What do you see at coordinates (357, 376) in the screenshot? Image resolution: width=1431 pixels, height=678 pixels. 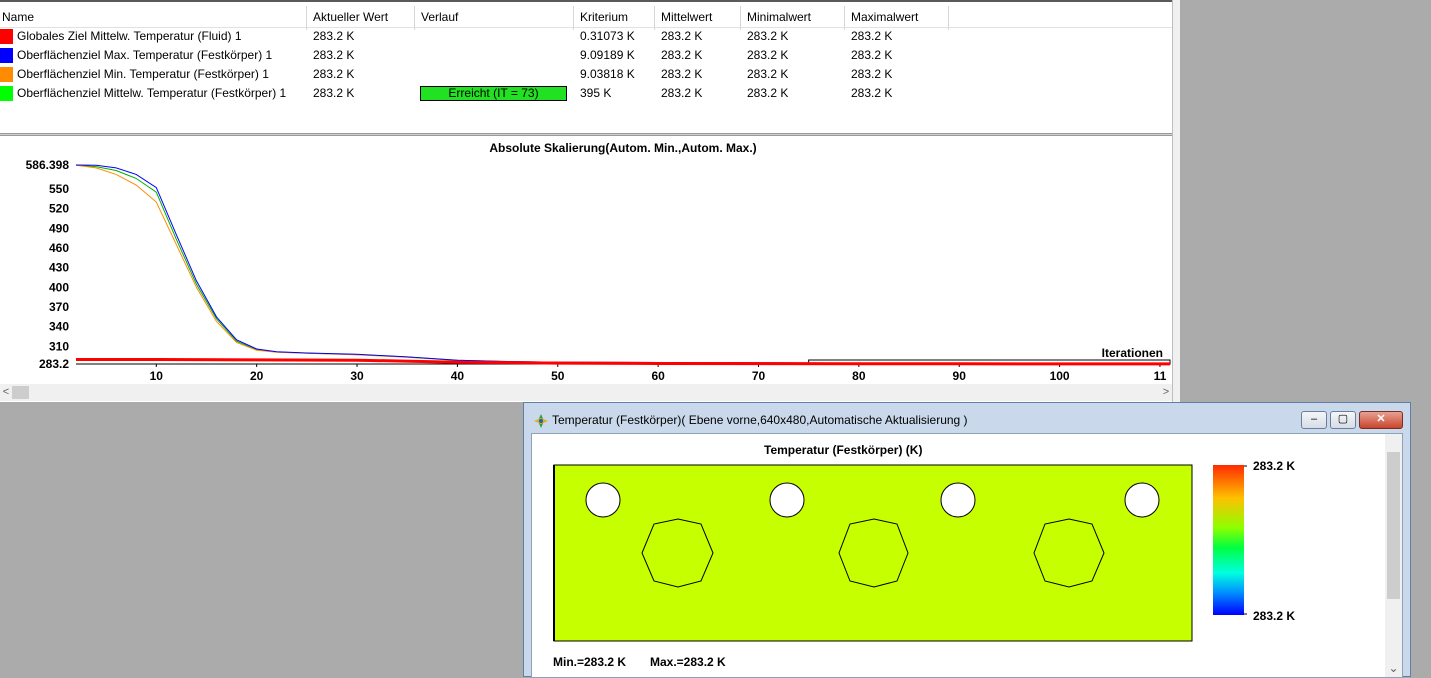 I see `x-tick-label: 30` at bounding box center [357, 376].